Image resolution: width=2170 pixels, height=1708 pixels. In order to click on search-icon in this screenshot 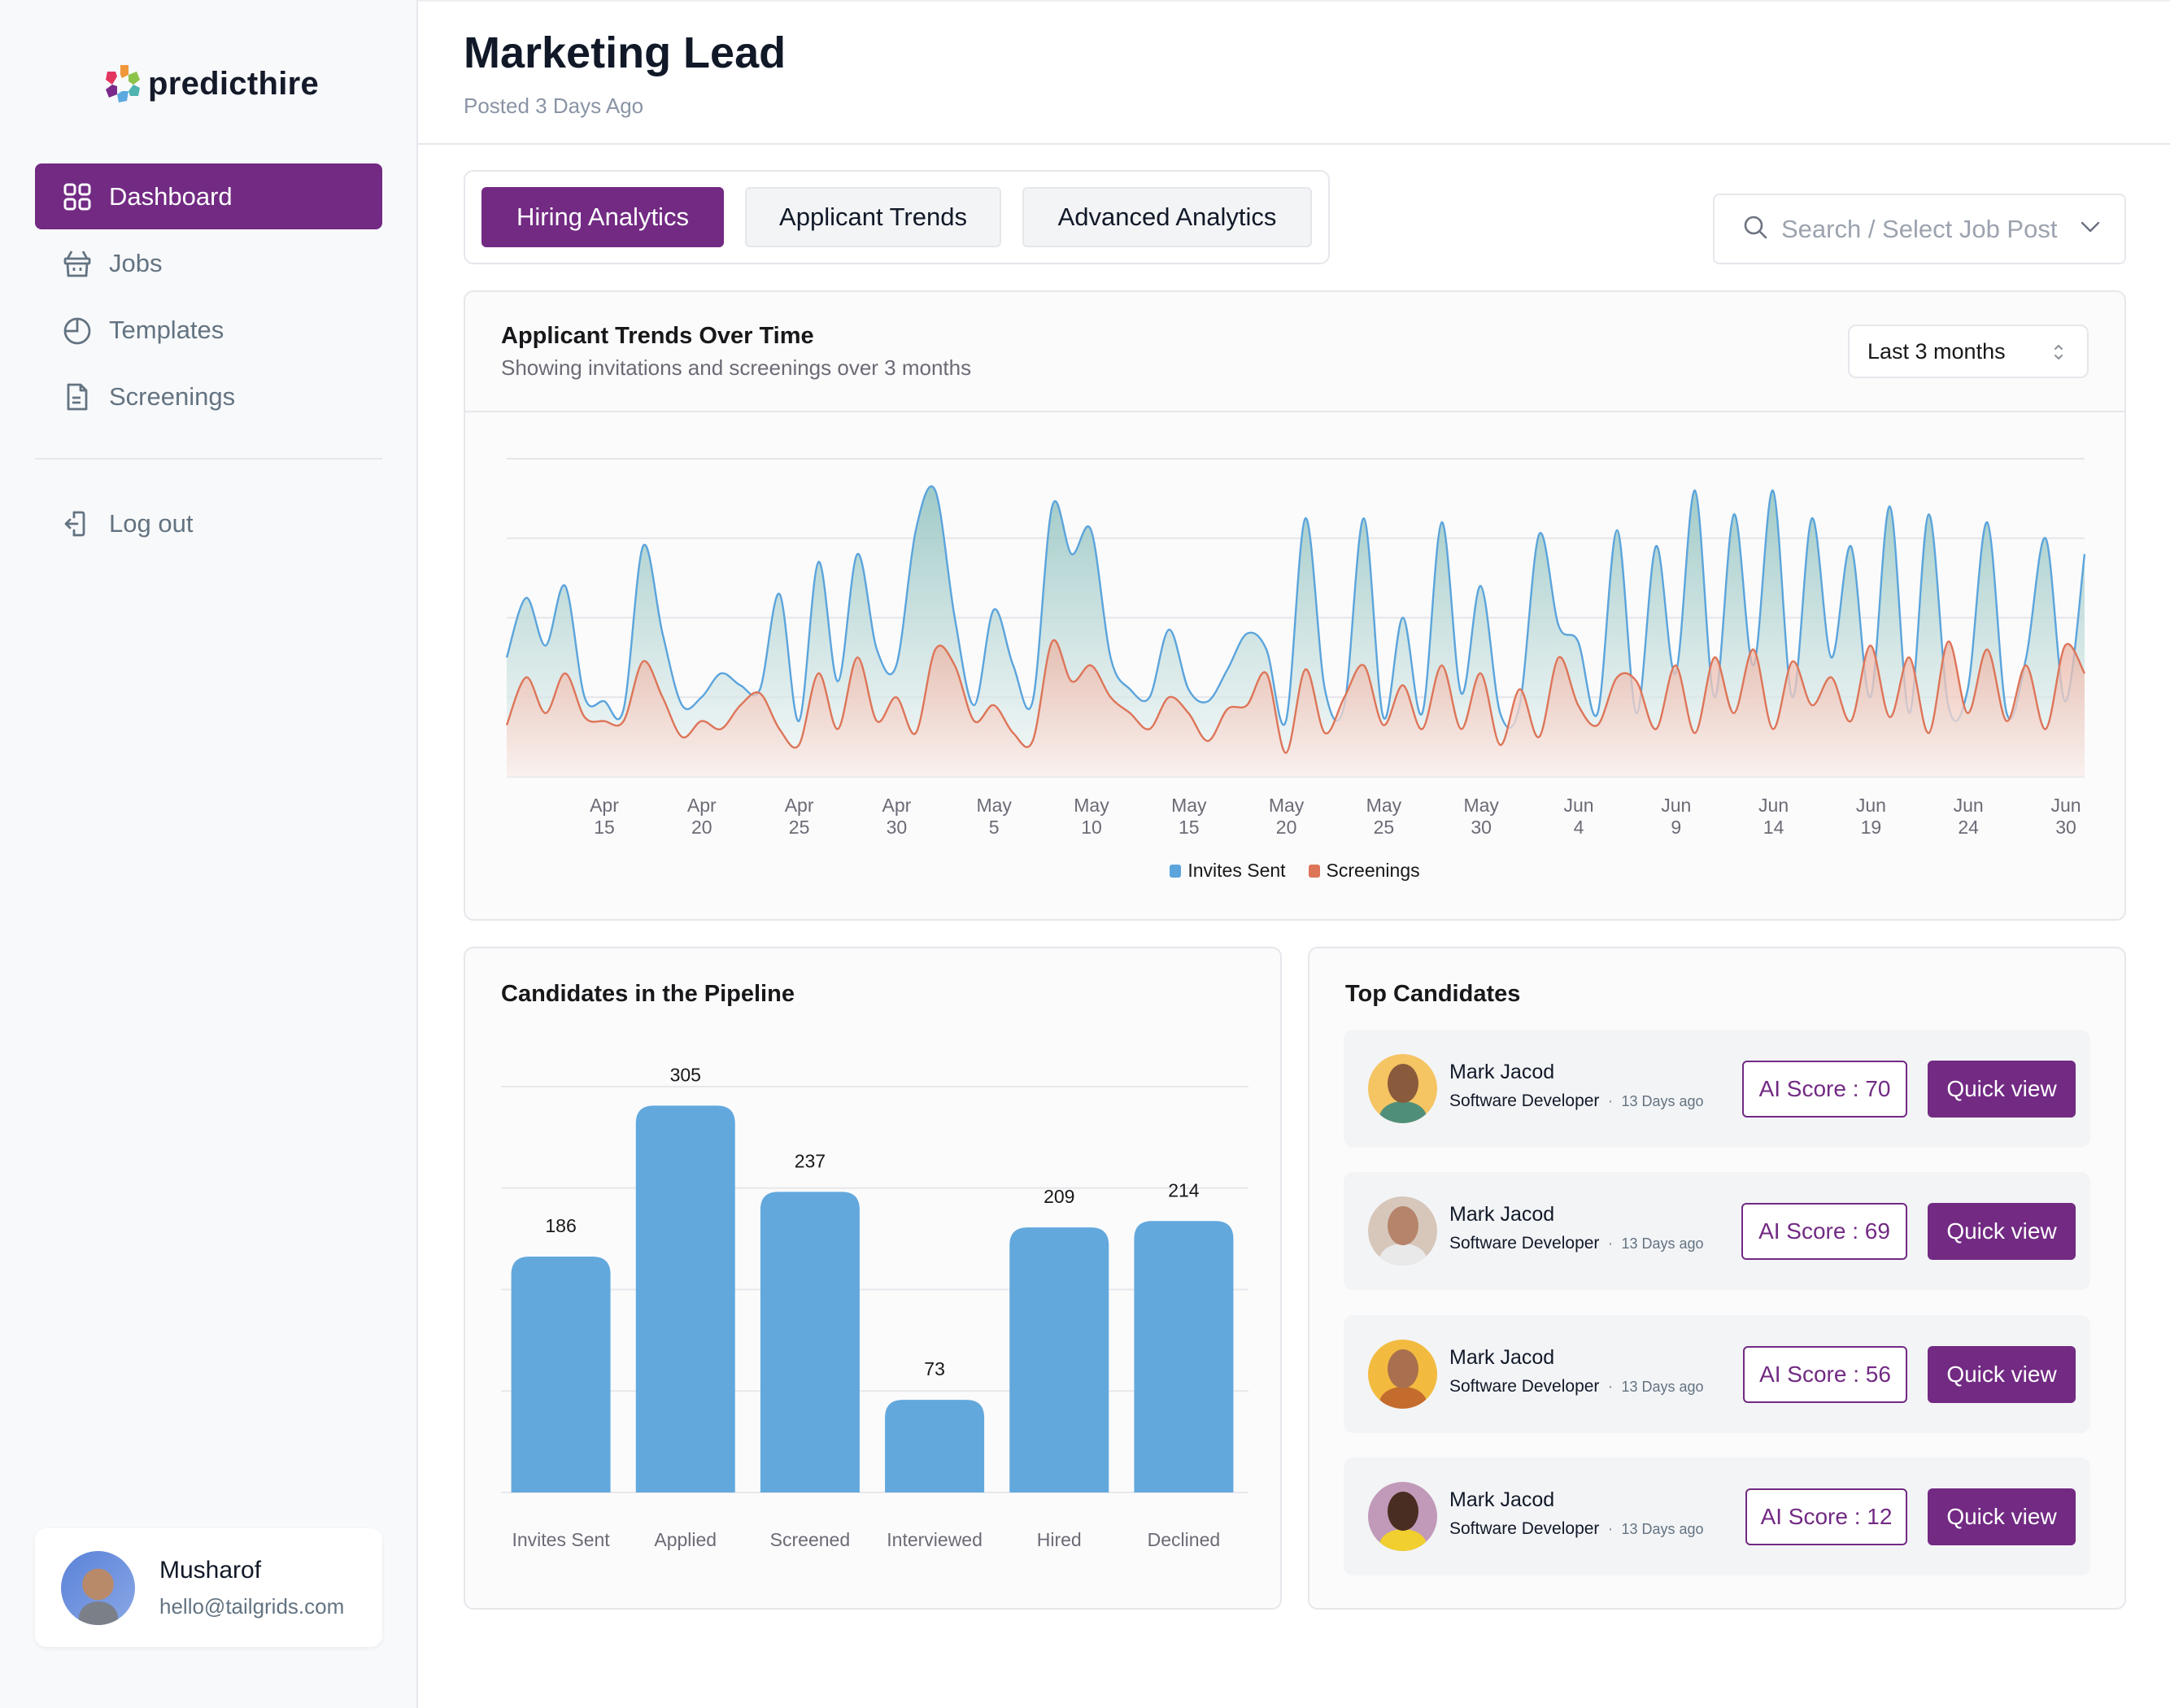, I will do `click(1755, 229)`.